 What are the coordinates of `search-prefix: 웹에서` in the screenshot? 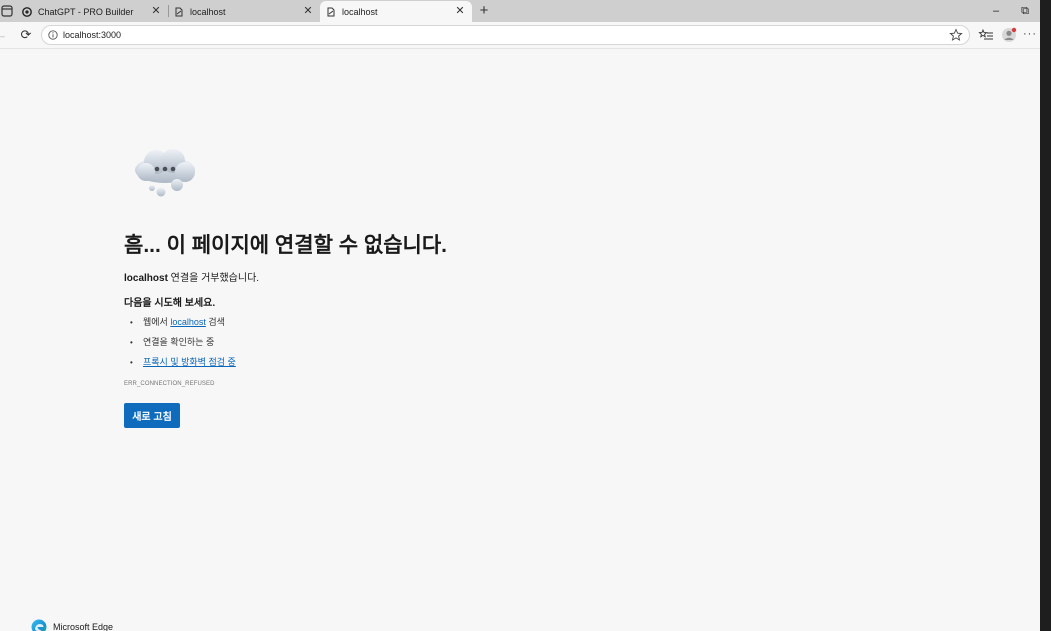 It's located at (157, 322).